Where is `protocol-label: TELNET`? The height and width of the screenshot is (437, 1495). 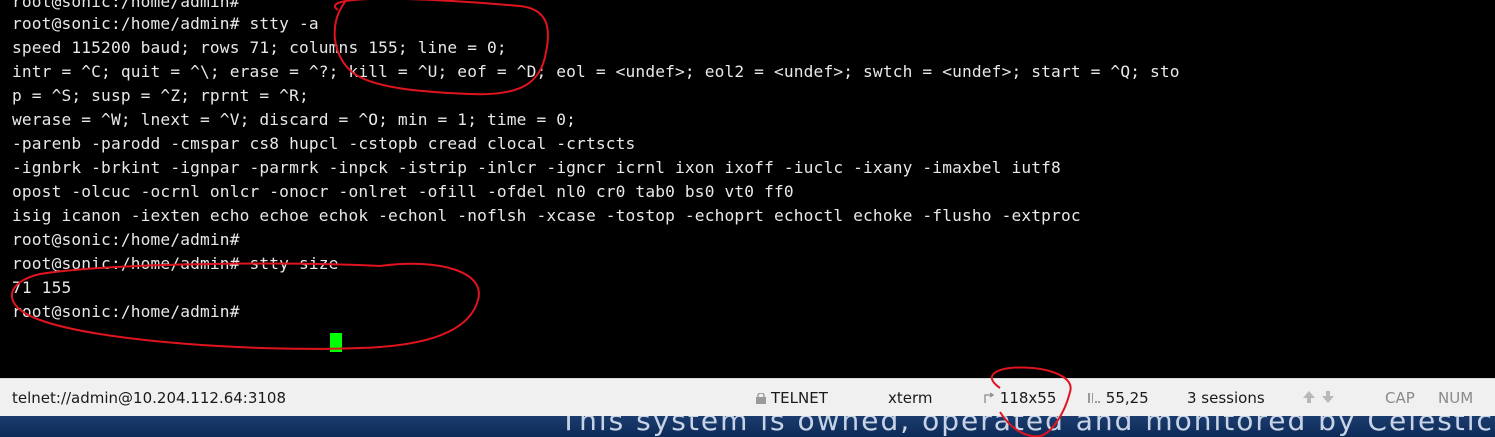
protocol-label: TELNET is located at coordinates (799, 398).